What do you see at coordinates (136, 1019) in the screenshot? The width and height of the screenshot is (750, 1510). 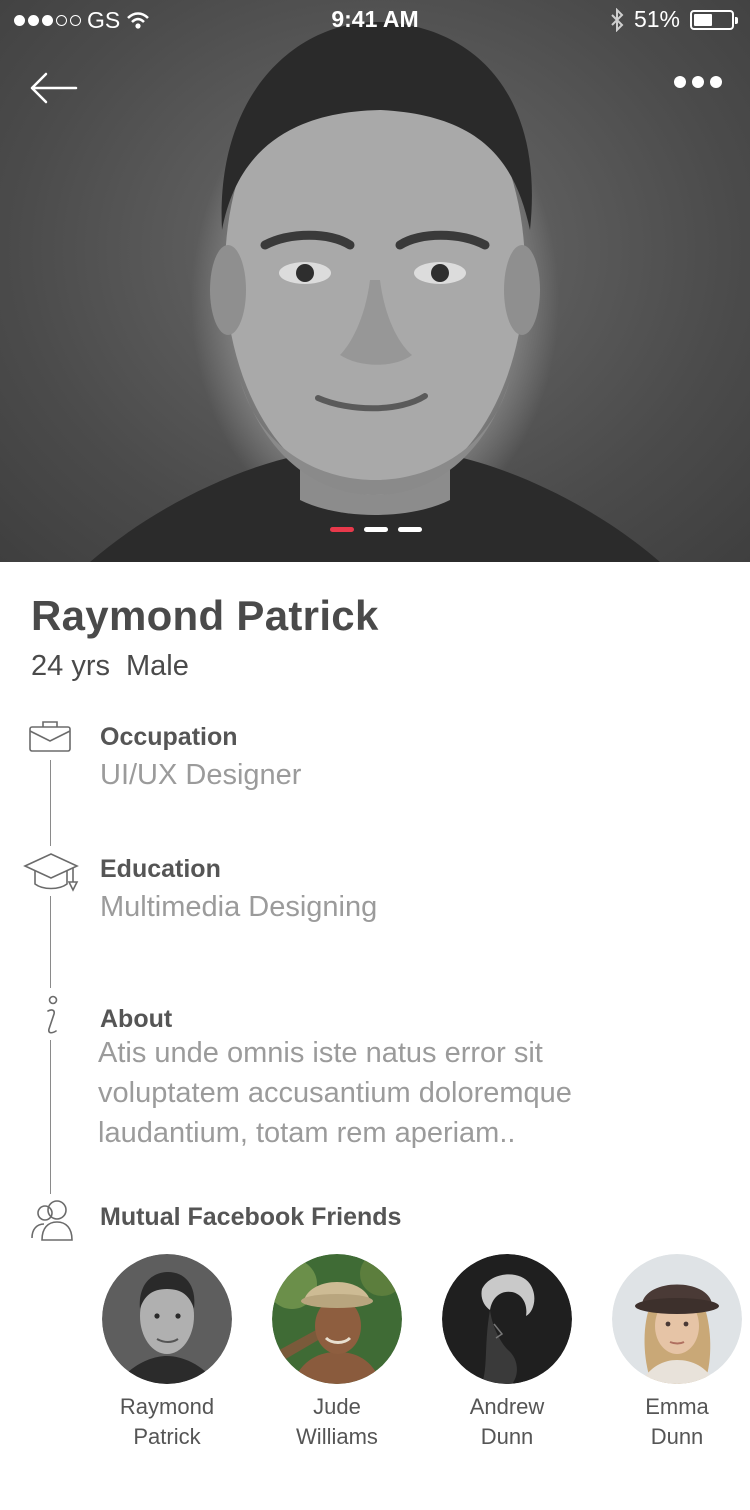 I see `about-title: About` at bounding box center [136, 1019].